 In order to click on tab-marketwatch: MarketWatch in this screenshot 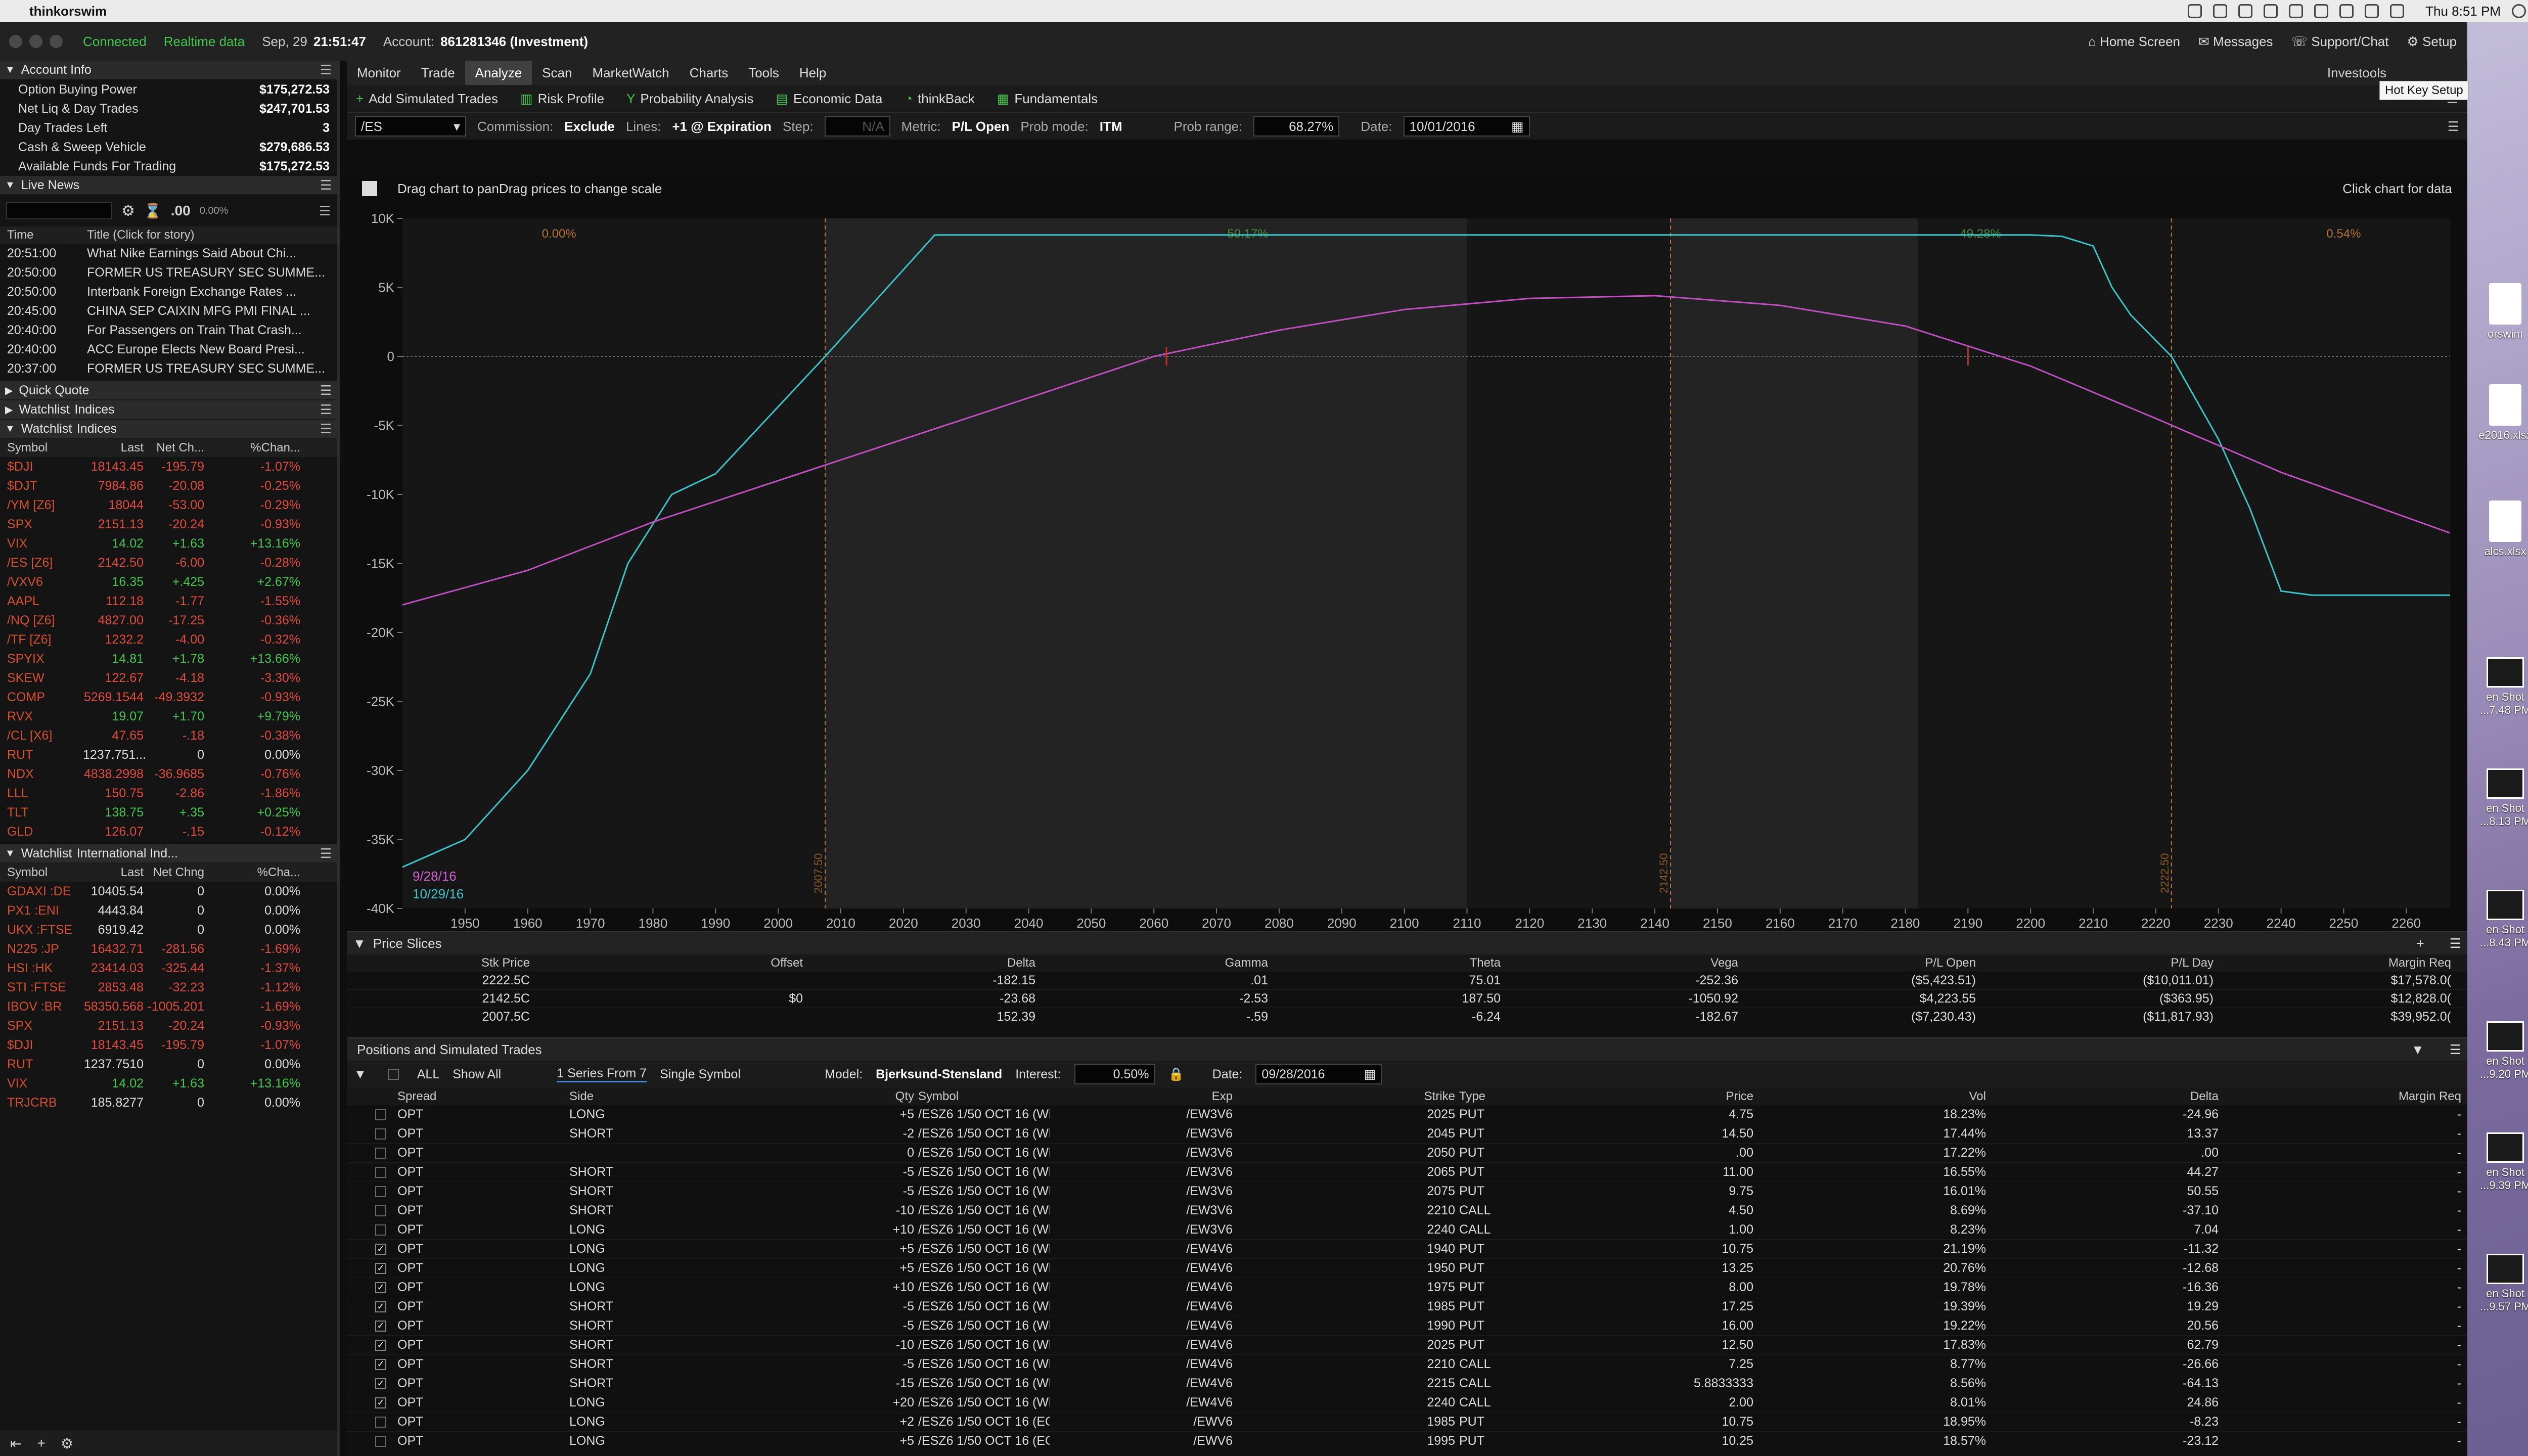, I will do `click(631, 73)`.